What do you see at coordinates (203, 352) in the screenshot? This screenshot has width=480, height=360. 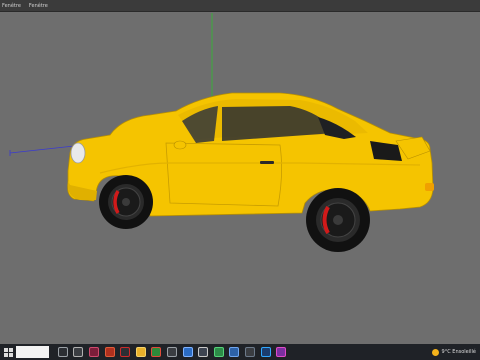 I see `app-9-icon` at bounding box center [203, 352].